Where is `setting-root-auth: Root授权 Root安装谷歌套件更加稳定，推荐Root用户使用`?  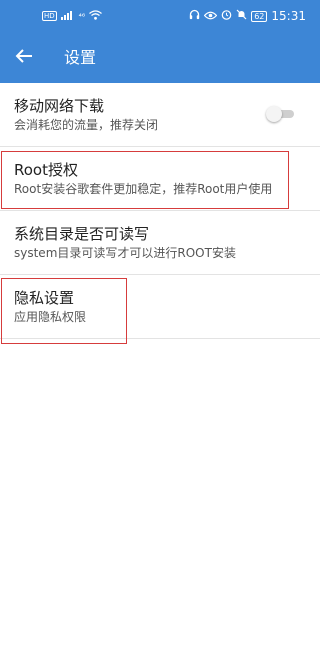
setting-root-auth: Root授权 Root安装谷歌套件更加稳定，推荐Root用户使用 is located at coordinates (160, 179).